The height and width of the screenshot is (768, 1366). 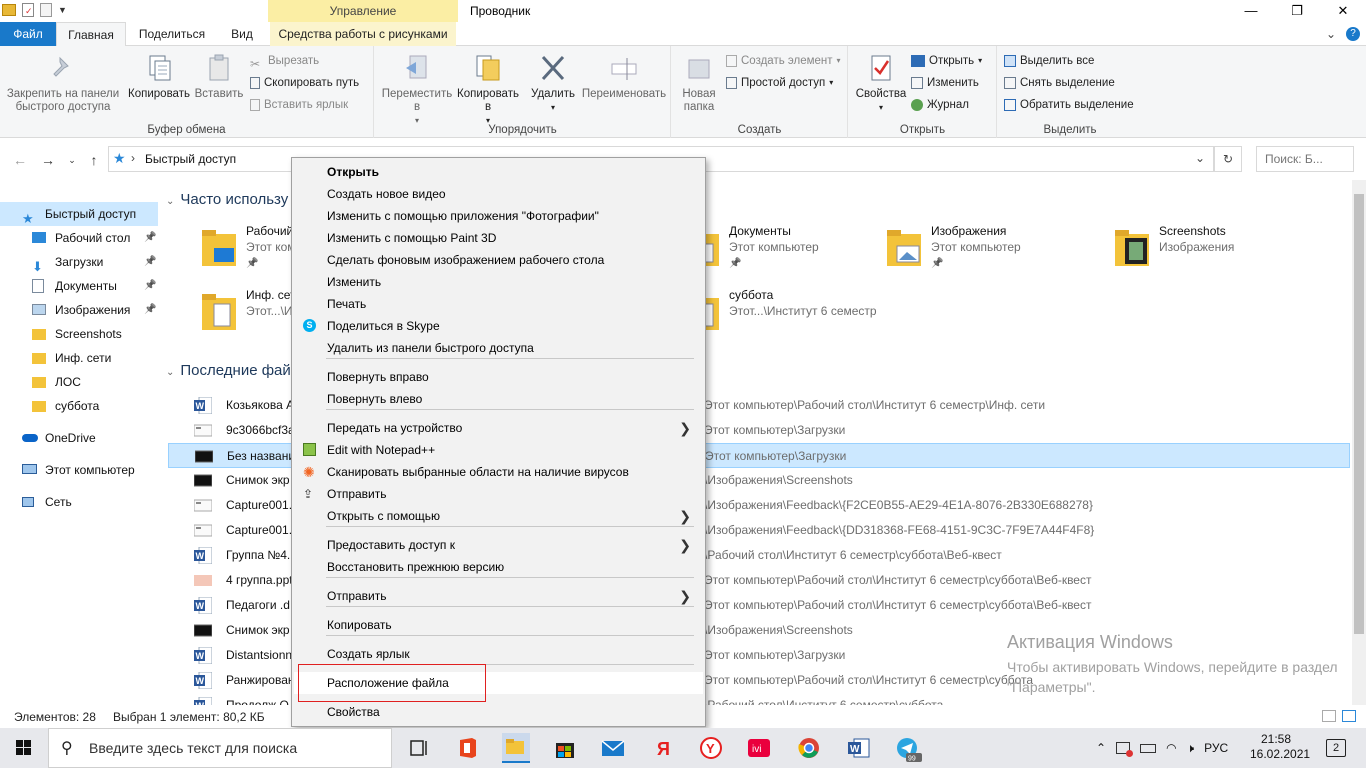 What do you see at coordinates (363, 34) in the screenshot?
I see `tab-picture-tools: Средства работы с рисунками` at bounding box center [363, 34].